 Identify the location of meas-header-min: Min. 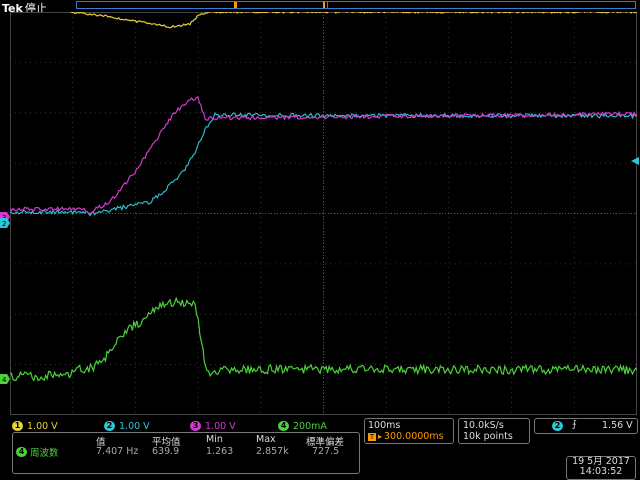
(214, 439).